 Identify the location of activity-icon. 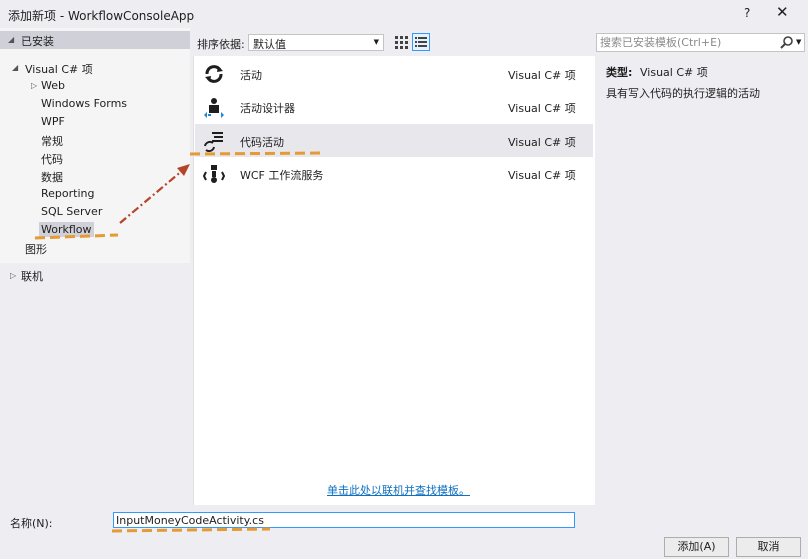
(214, 74).